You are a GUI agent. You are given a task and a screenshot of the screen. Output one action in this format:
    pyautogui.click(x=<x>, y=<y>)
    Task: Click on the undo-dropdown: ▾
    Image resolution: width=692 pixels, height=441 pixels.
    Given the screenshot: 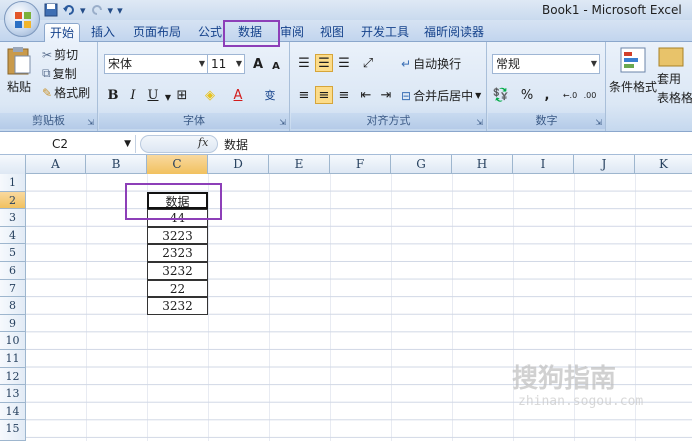 What is the action you would take?
    pyautogui.click(x=83, y=10)
    